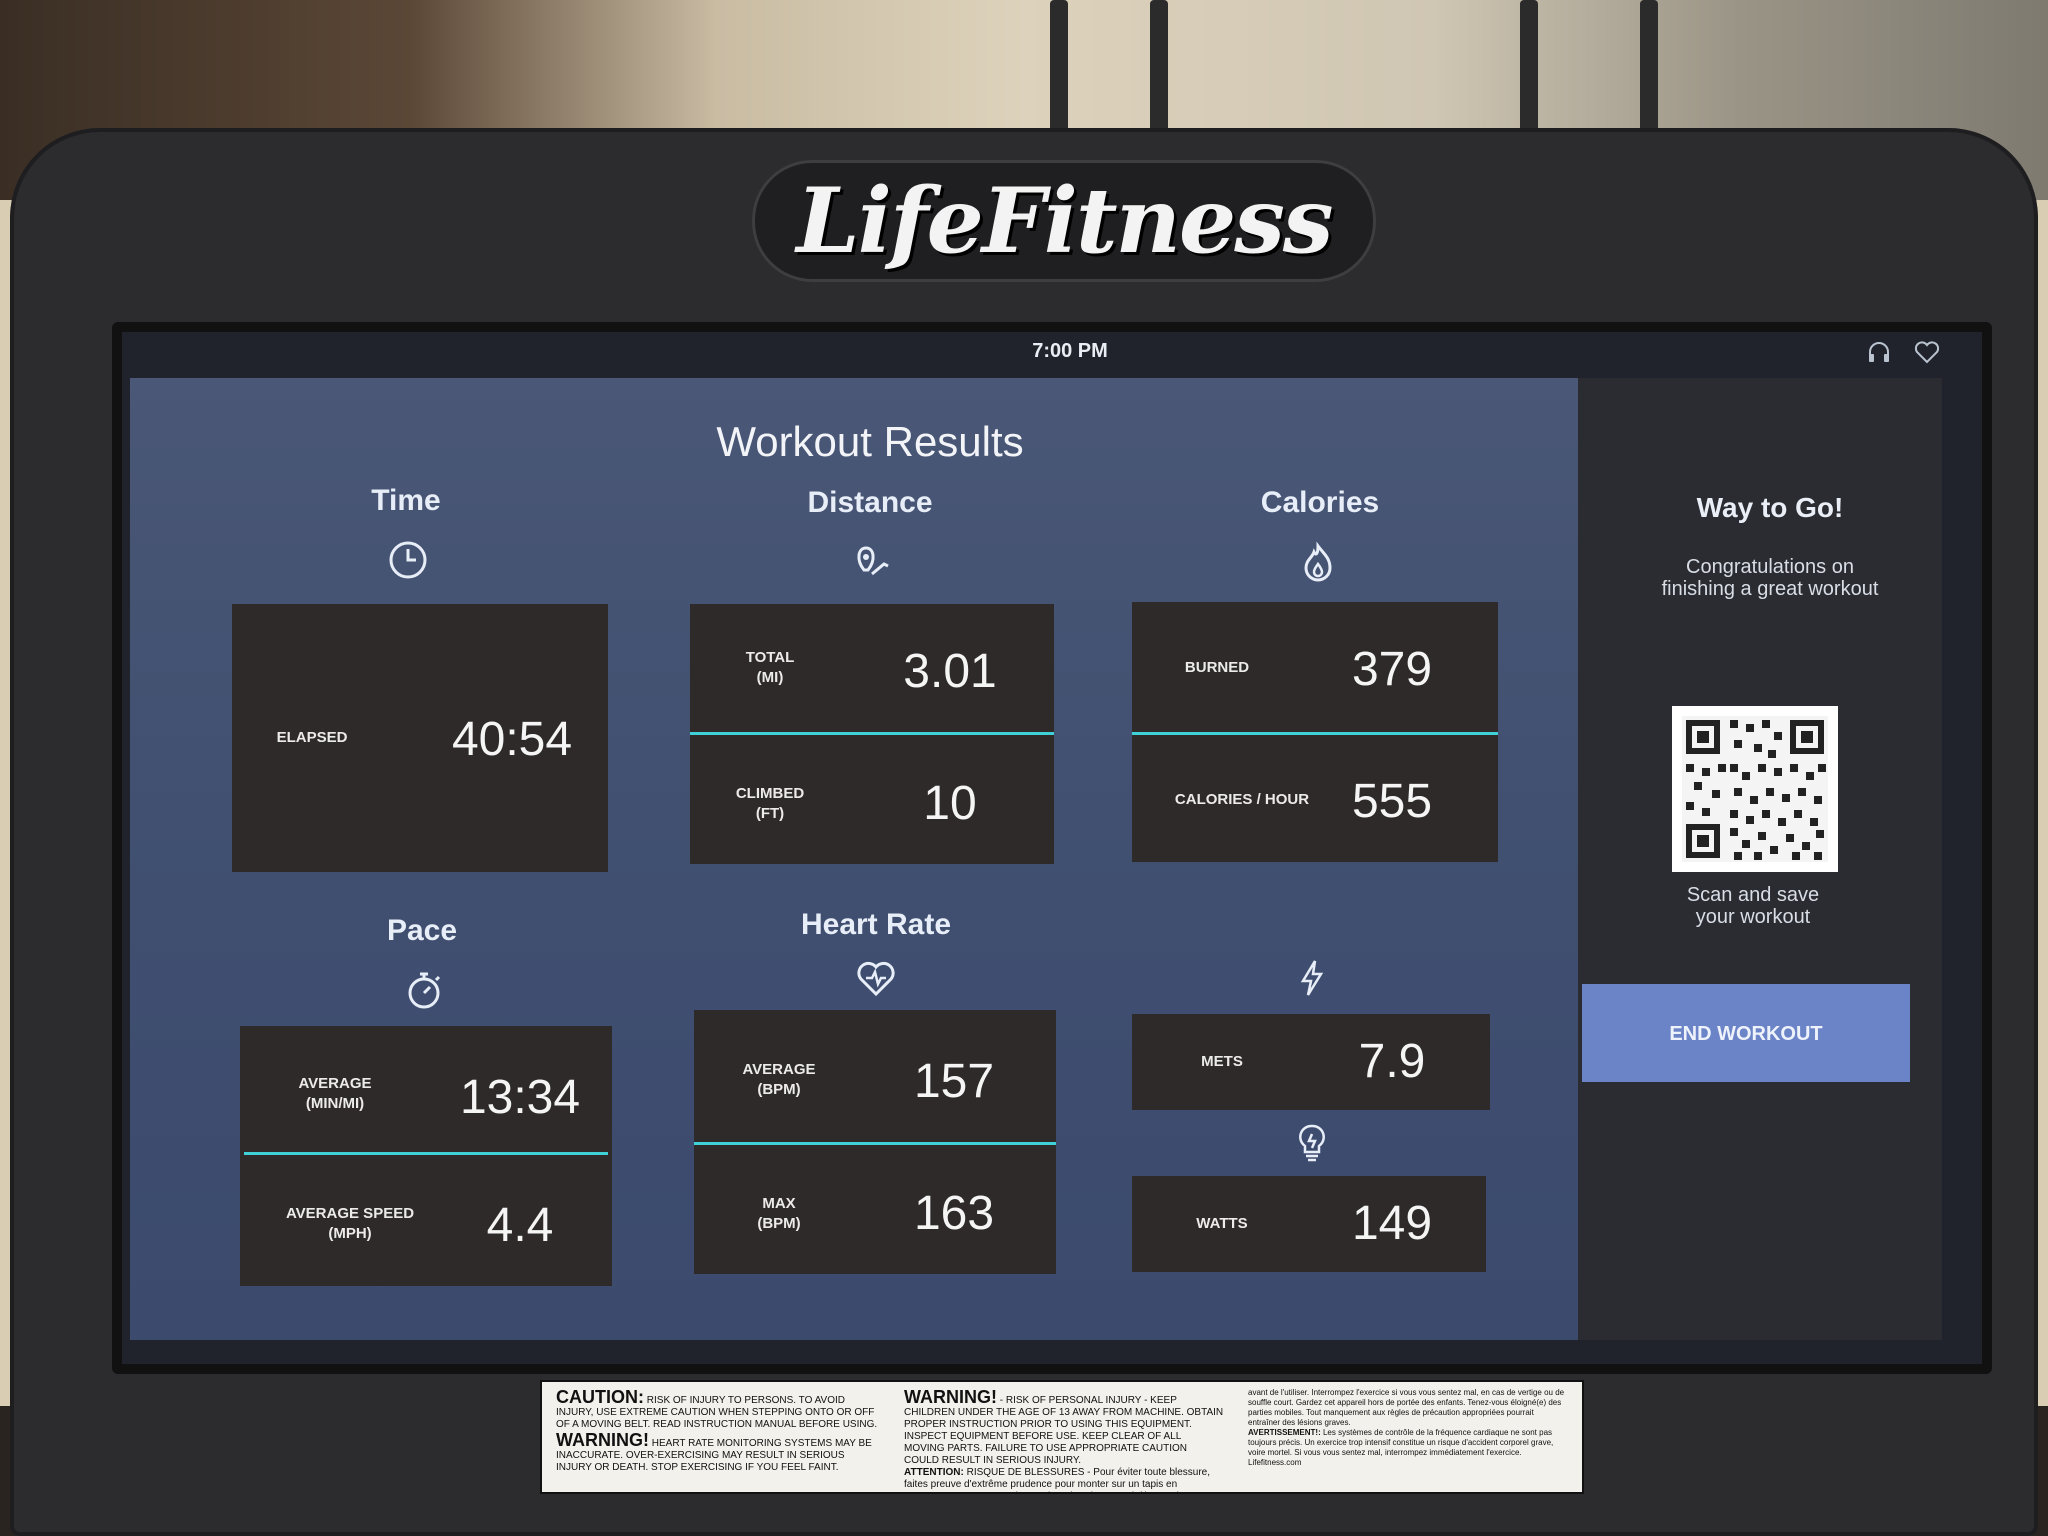  I want to click on stat-value-distance-total: 3.01, so click(950, 671).